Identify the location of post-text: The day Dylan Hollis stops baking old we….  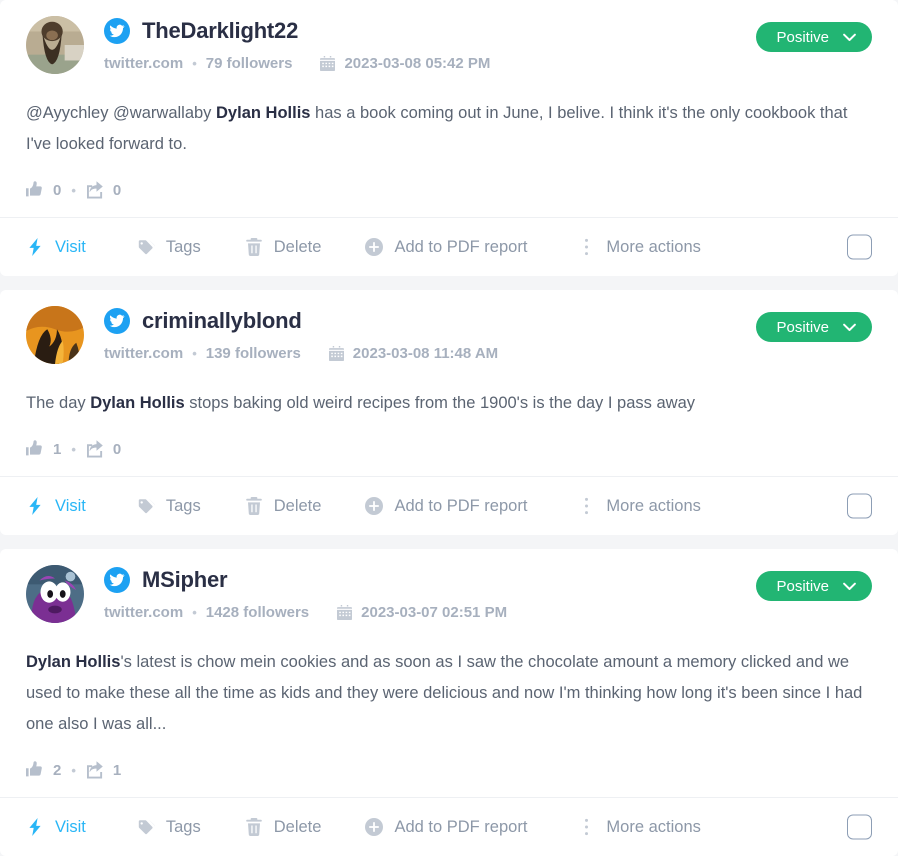
(361, 403).